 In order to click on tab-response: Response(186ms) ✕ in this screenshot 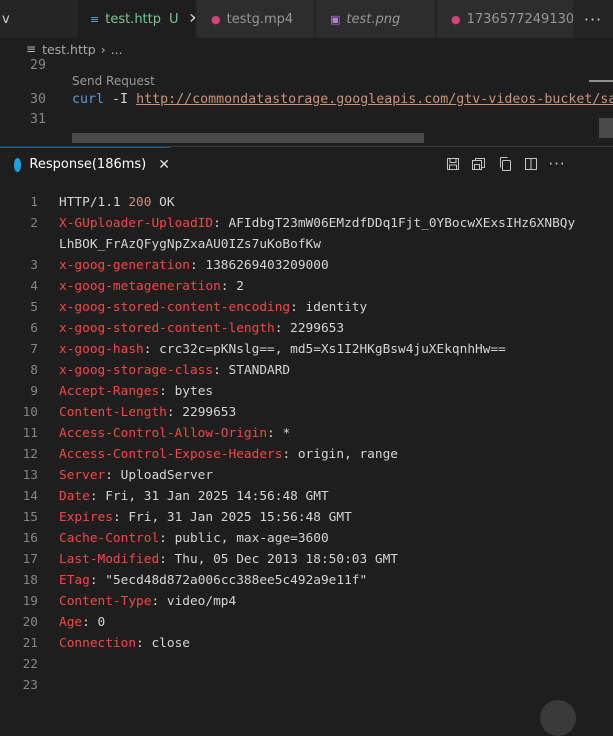, I will do `click(85, 164)`.